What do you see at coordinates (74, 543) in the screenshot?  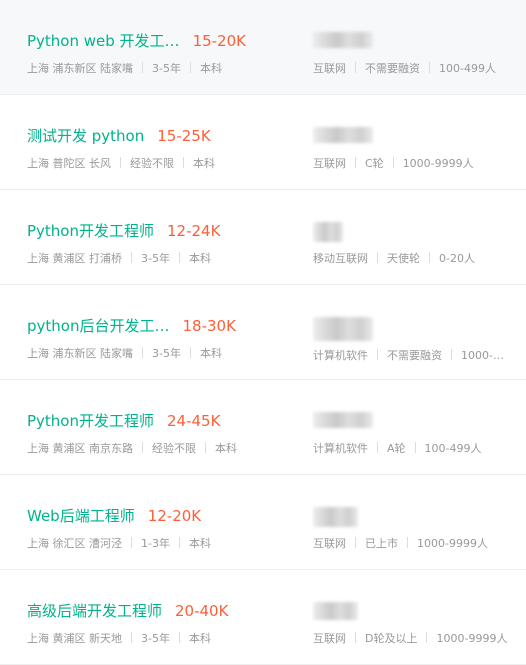 I see `job-location: 上海 徐汇区 漕河泾` at bounding box center [74, 543].